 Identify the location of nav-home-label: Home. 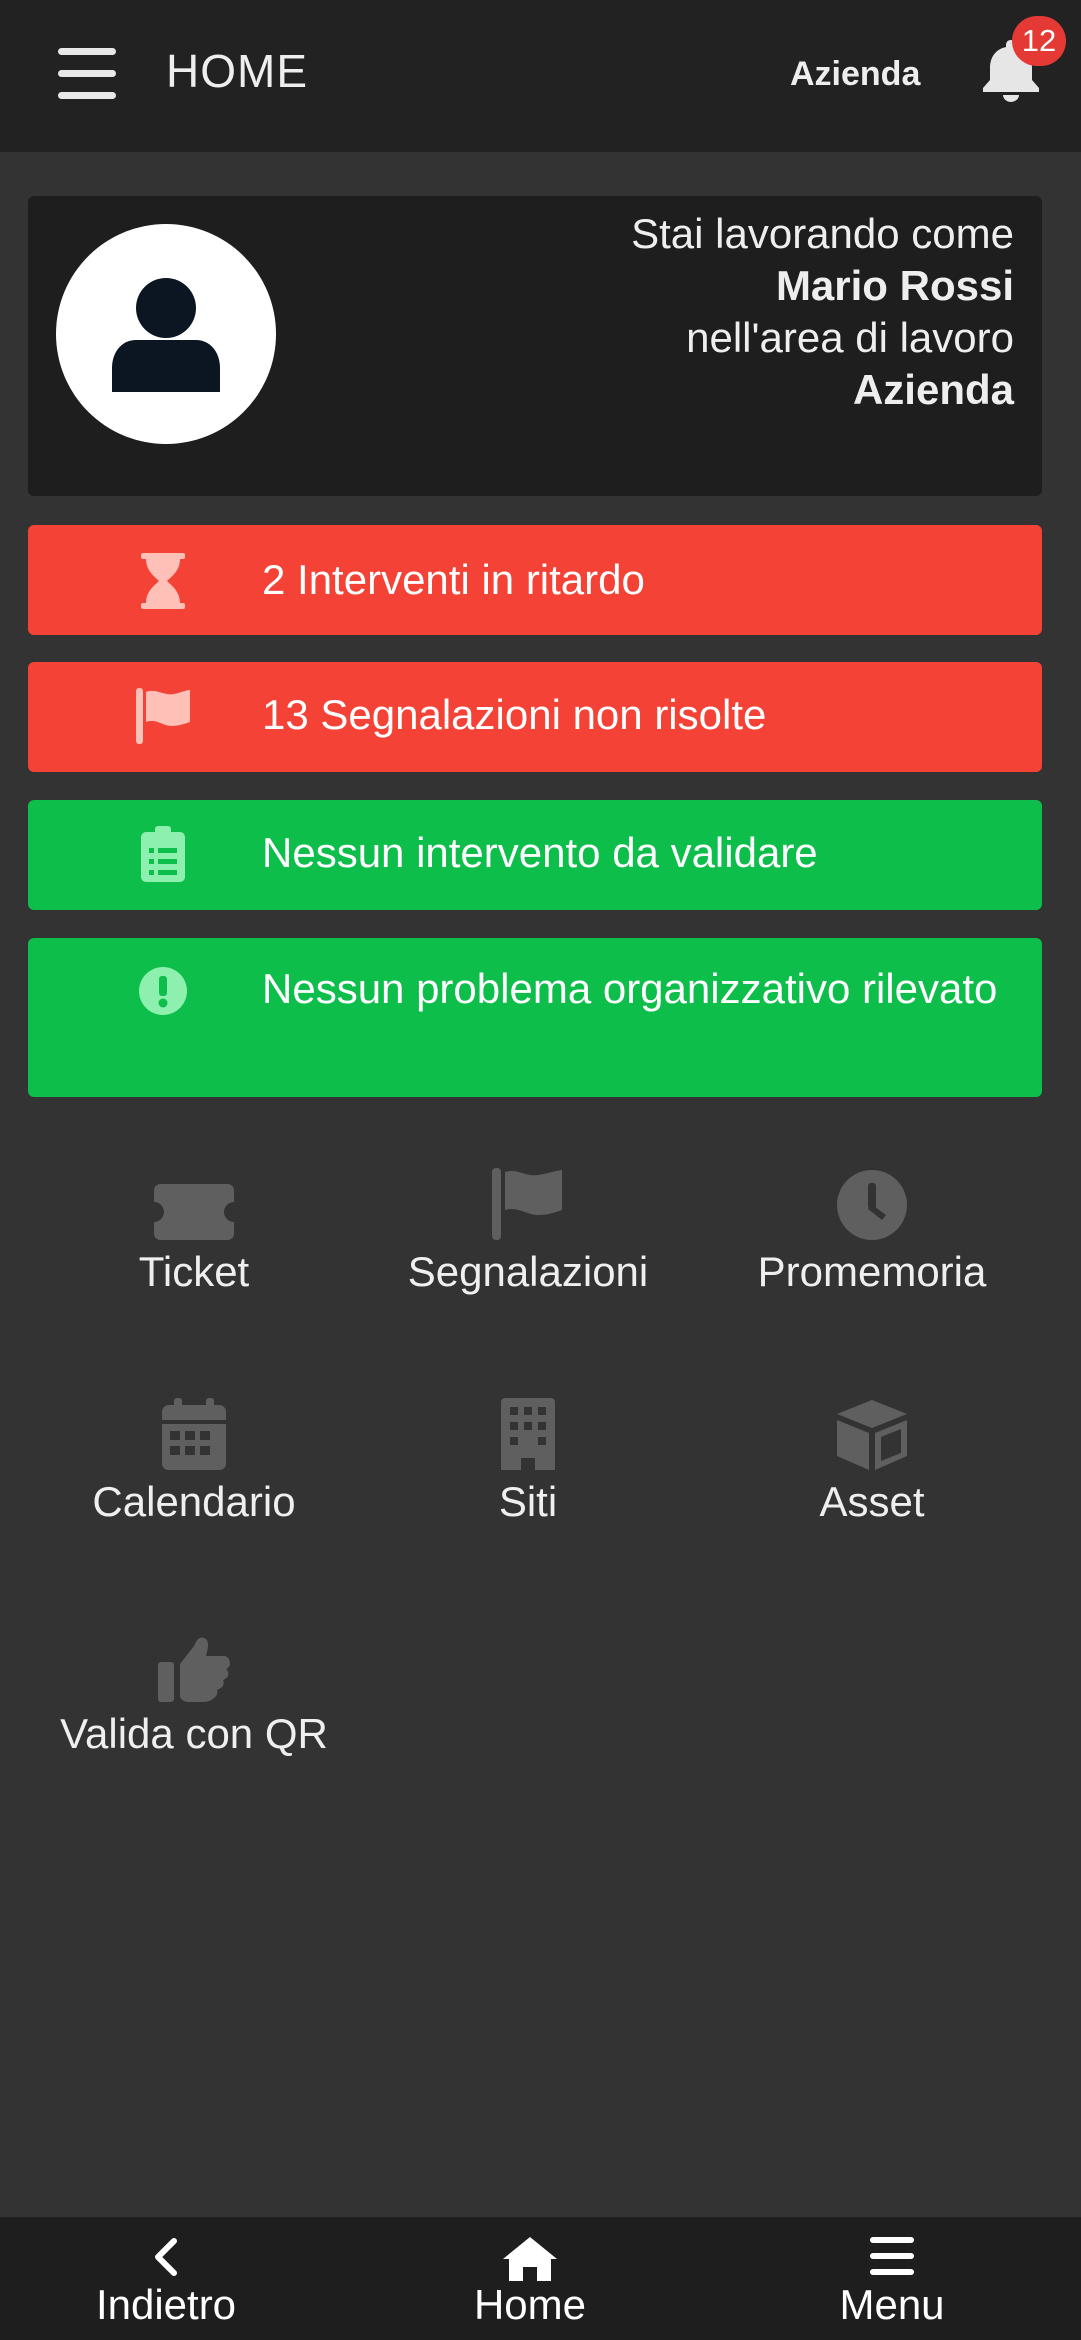
(530, 2304).